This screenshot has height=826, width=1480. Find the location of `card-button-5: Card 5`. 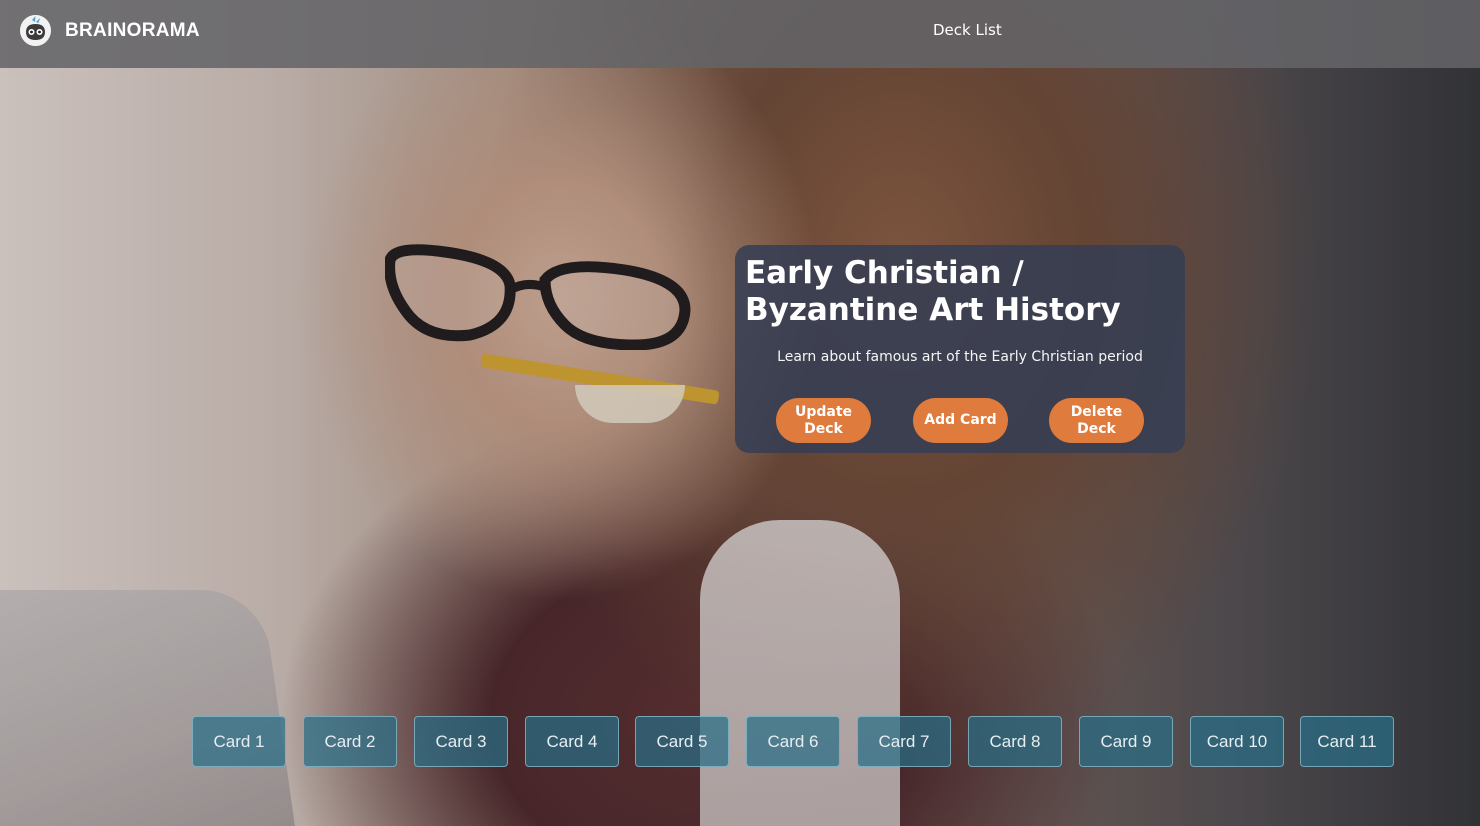

card-button-5: Card 5 is located at coordinates (682, 741).